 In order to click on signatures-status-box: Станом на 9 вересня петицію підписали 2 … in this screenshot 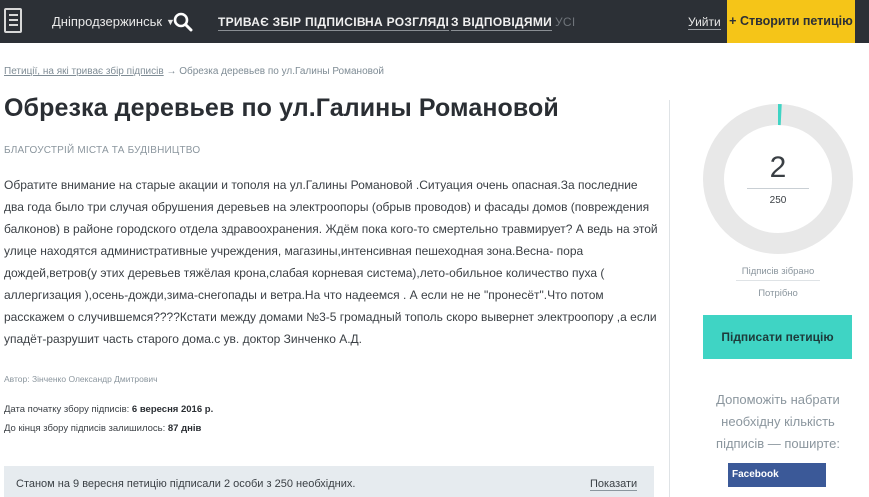, I will do `click(329, 481)`.